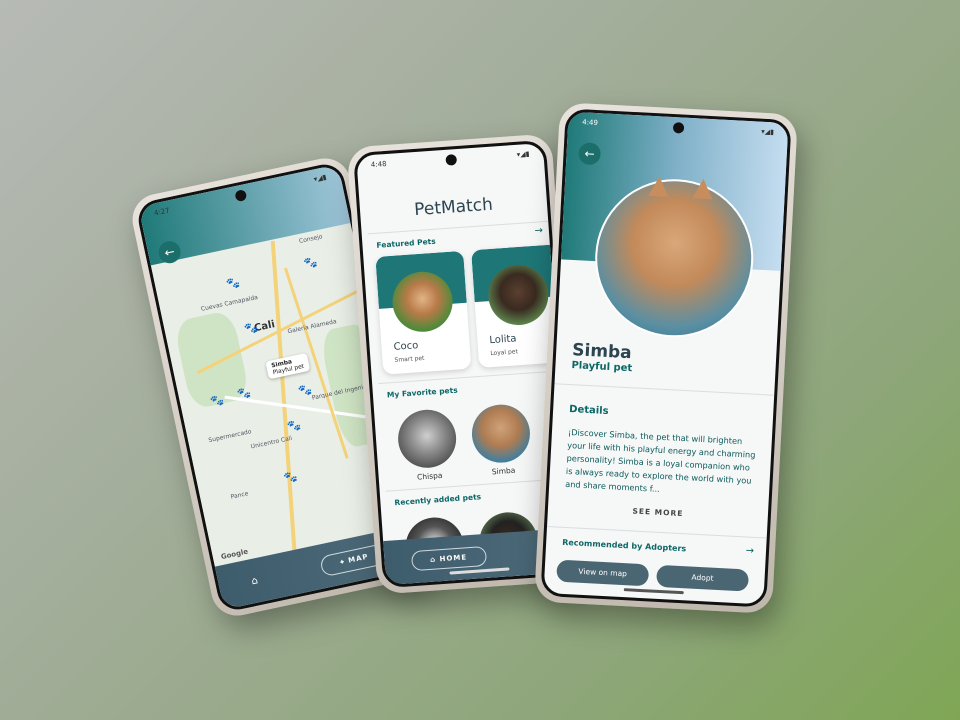  Describe the element at coordinates (503, 471) in the screenshot. I see `favorite-pet-name: Simba` at that location.